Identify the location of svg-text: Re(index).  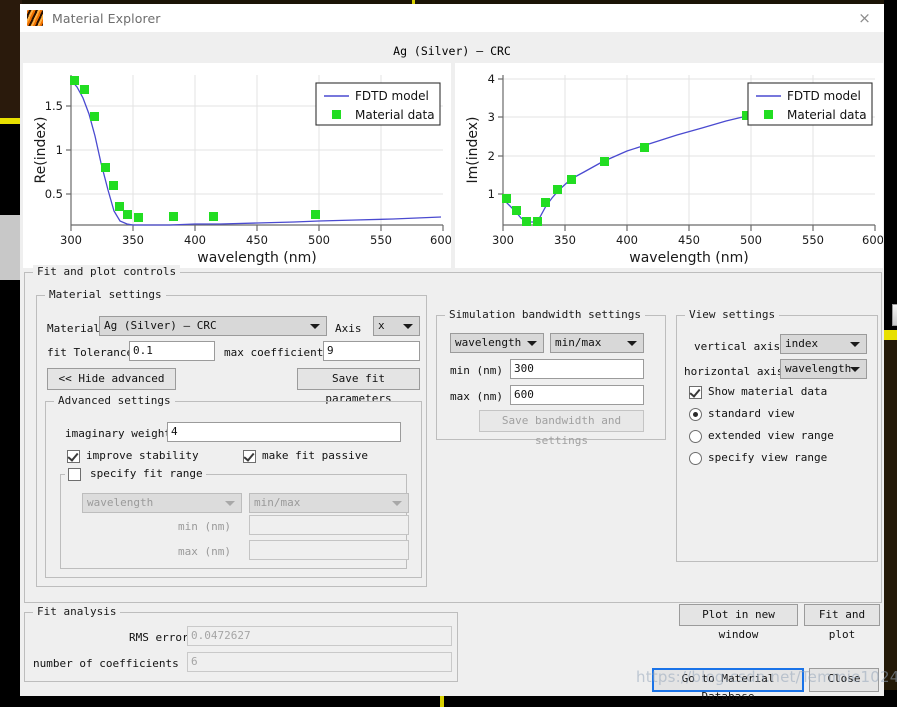
(41, 150).